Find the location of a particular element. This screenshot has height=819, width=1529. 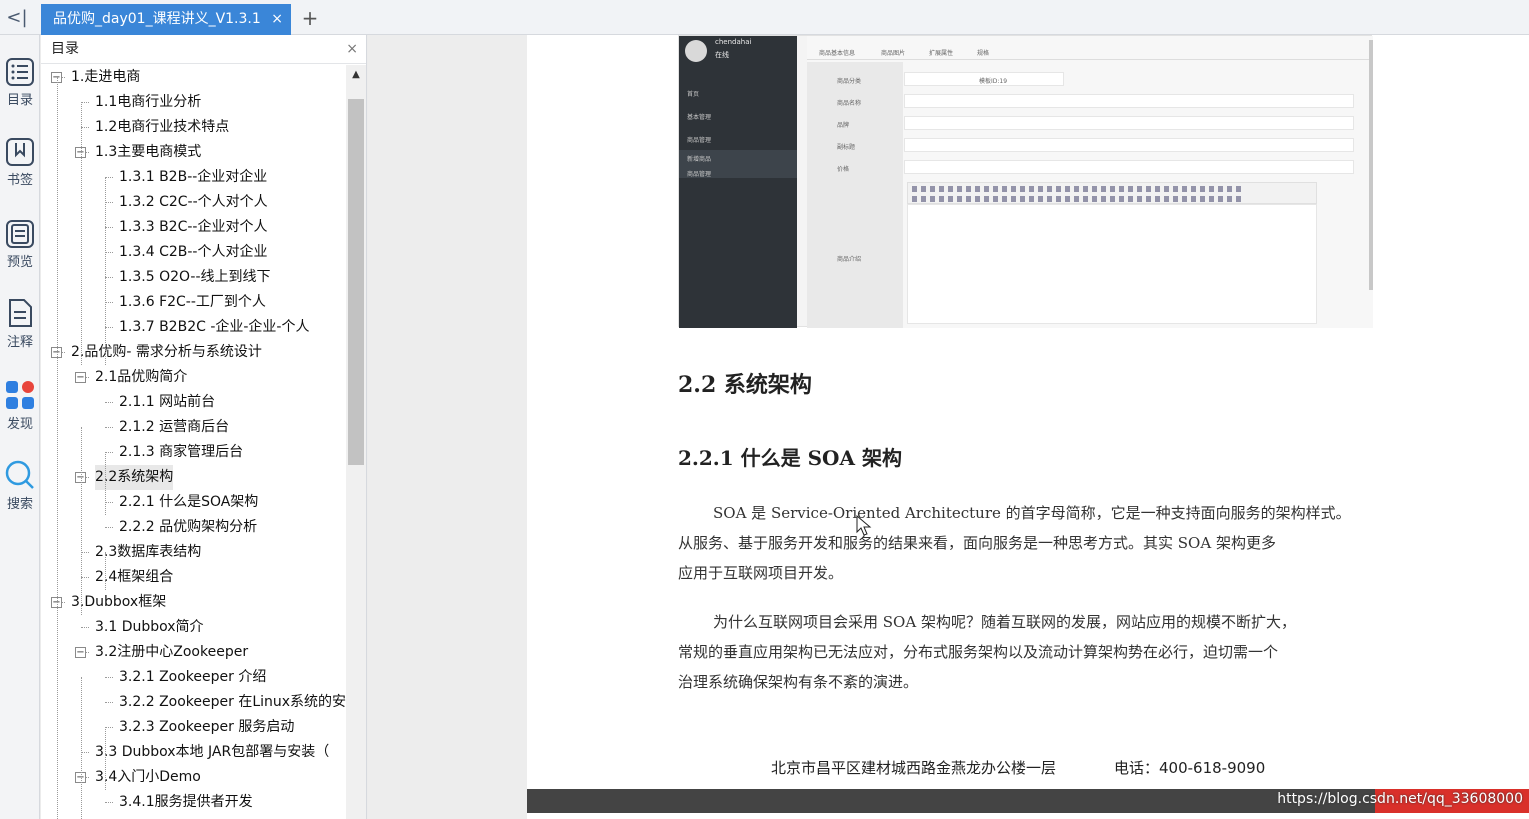

toc-item: 3.2注册中心Zookeeper is located at coordinates (171, 652).